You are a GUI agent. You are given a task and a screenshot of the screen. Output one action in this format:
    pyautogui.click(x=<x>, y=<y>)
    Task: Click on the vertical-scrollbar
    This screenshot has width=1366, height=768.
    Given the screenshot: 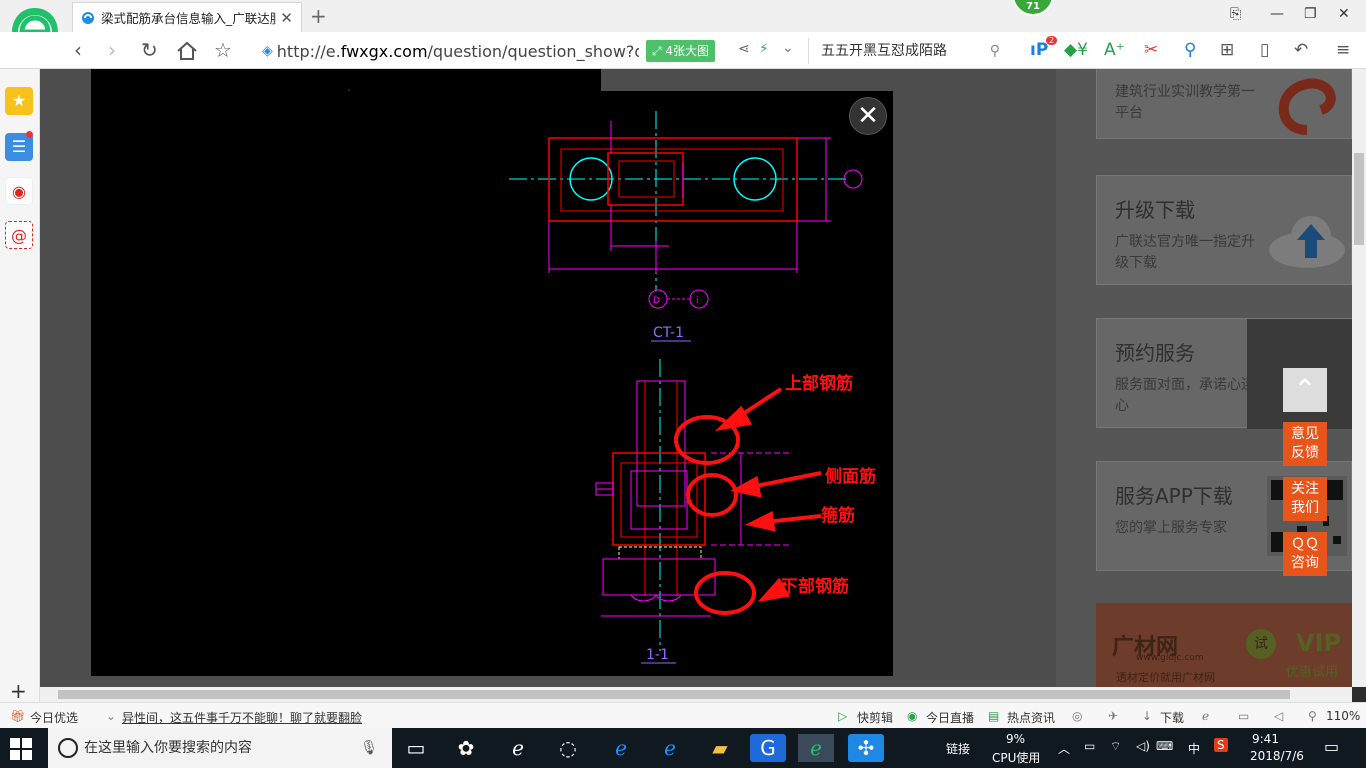 What is the action you would take?
    pyautogui.click(x=1359, y=378)
    